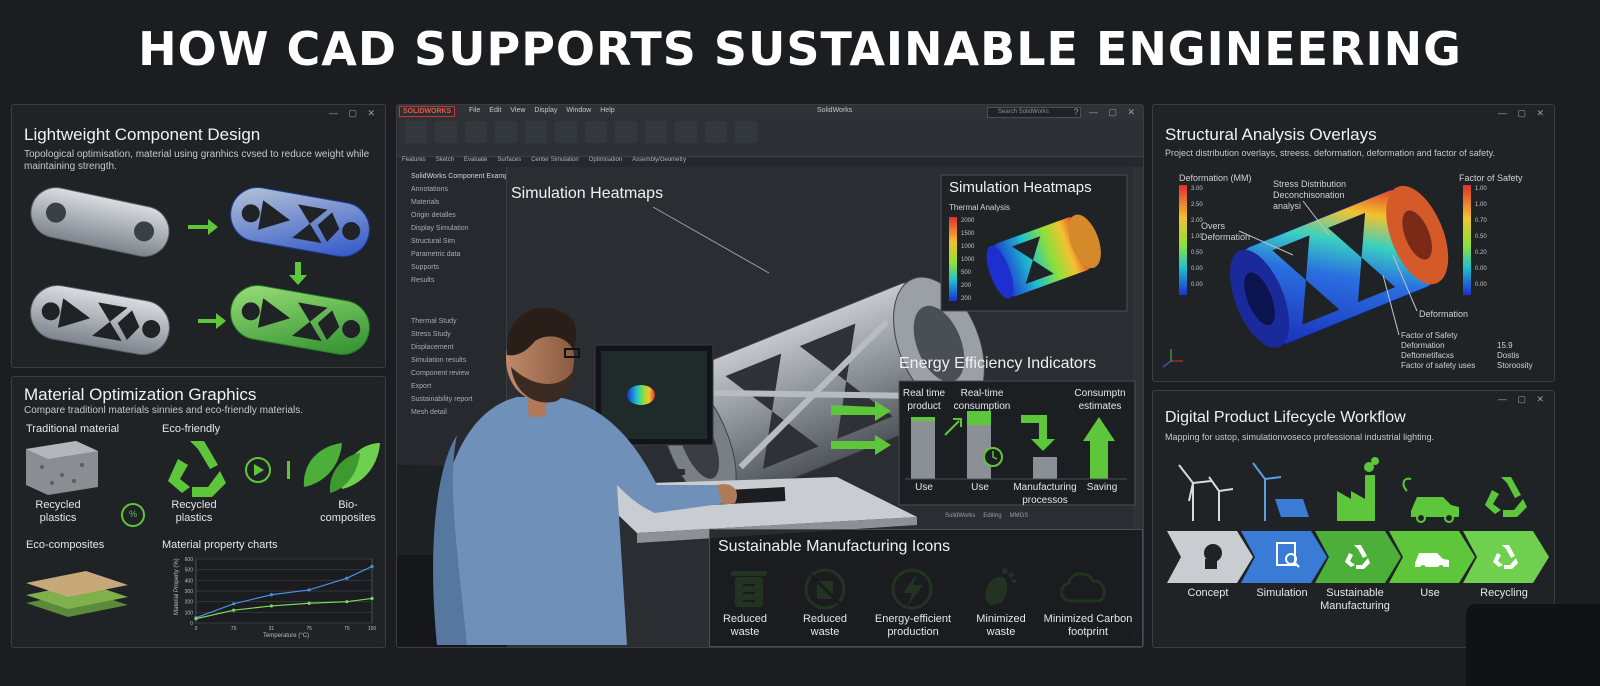 The height and width of the screenshot is (686, 1600). I want to click on ecocomposites-label: Eco-composites, so click(65, 545).